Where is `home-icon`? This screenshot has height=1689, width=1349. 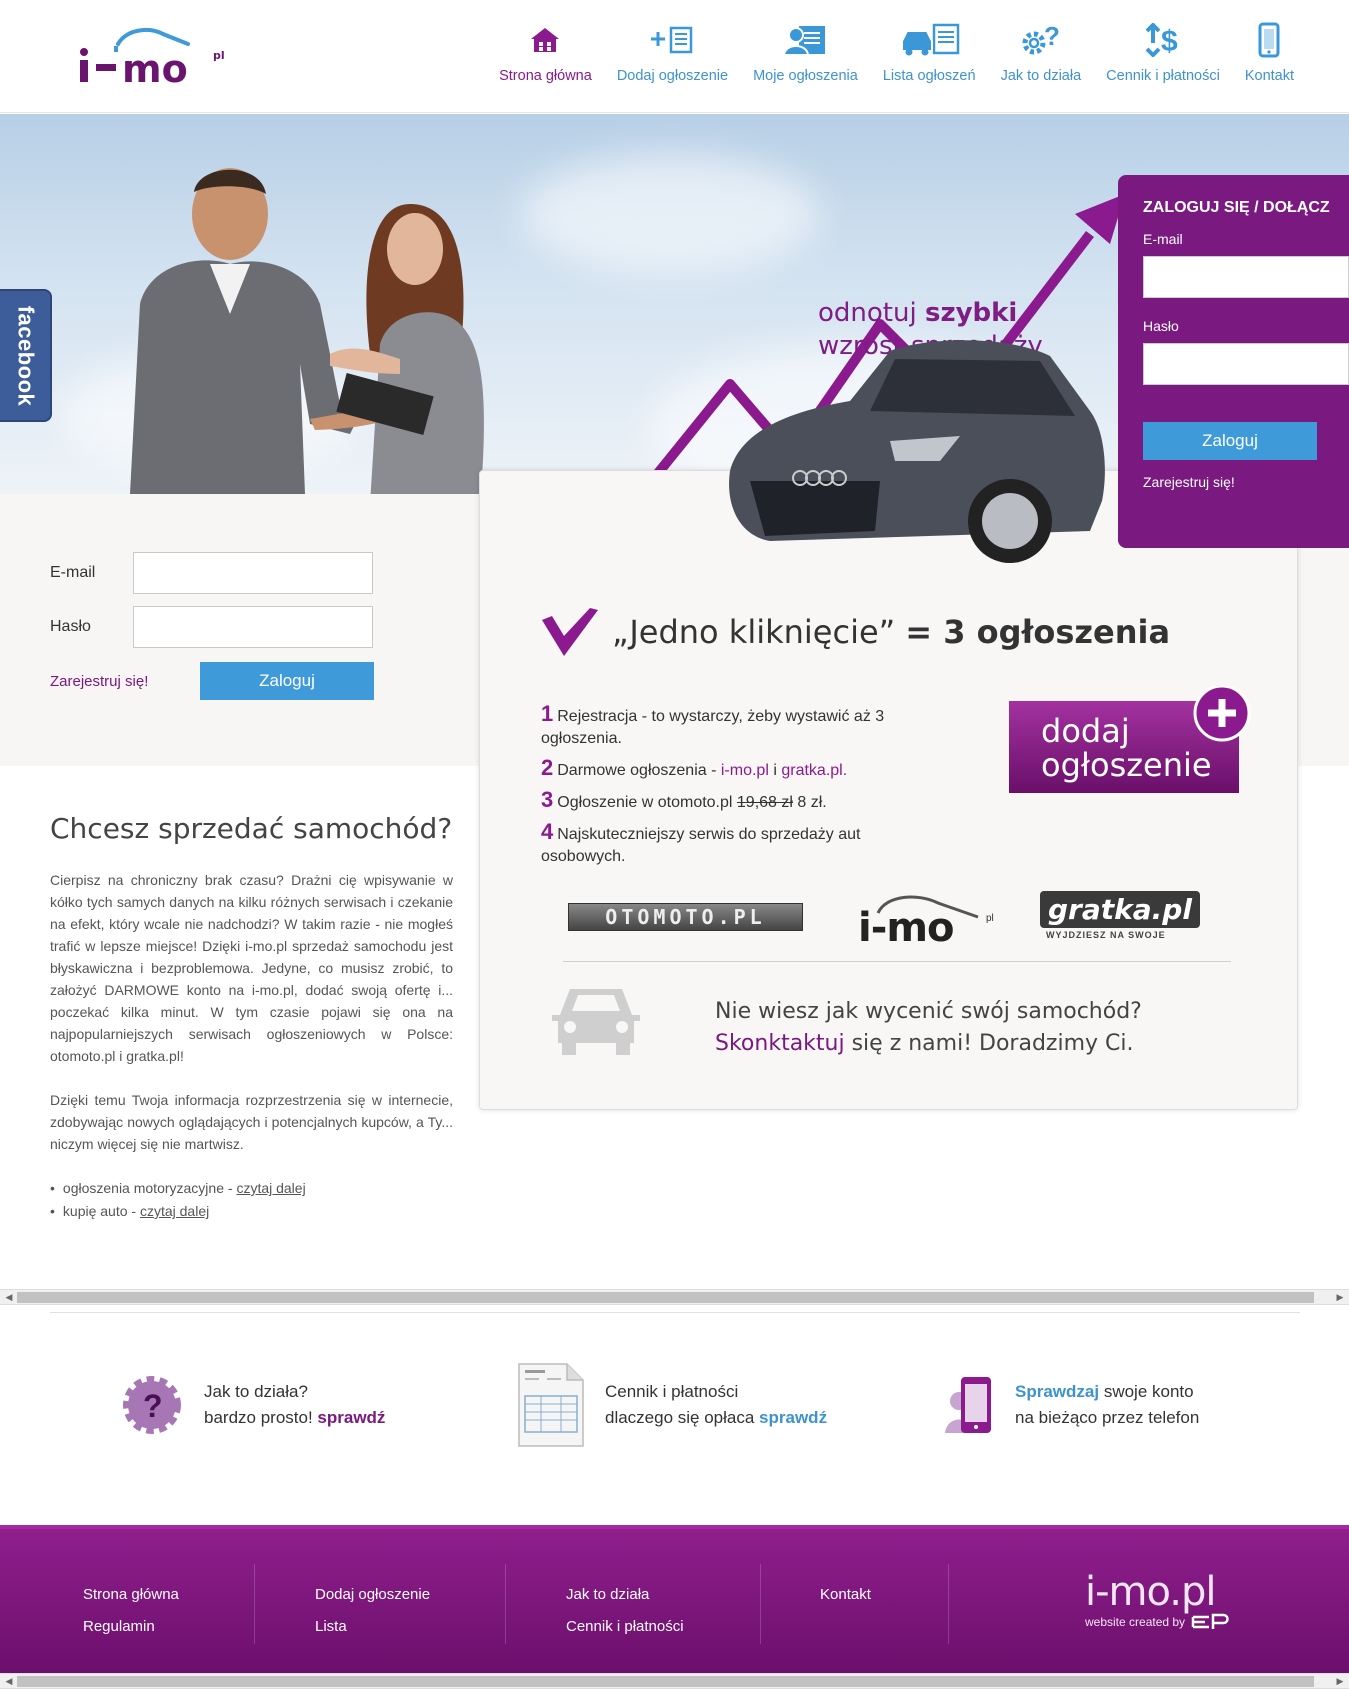 home-icon is located at coordinates (545, 40).